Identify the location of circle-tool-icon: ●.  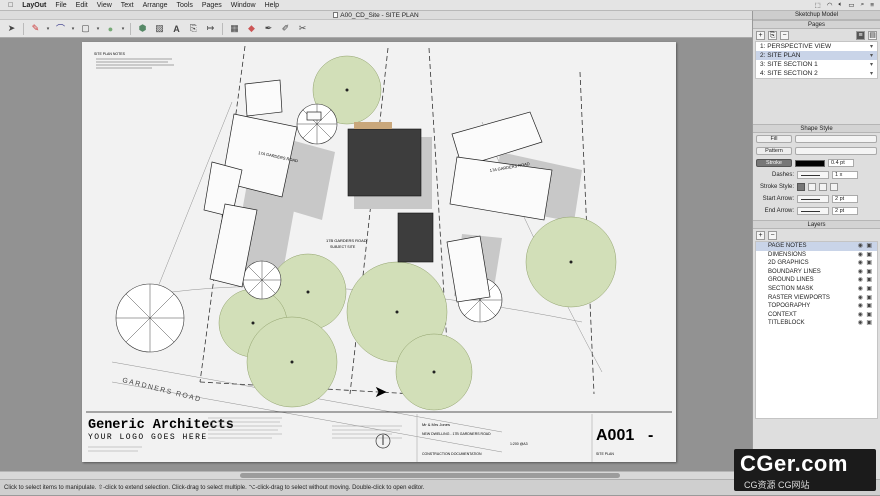
(110, 29).